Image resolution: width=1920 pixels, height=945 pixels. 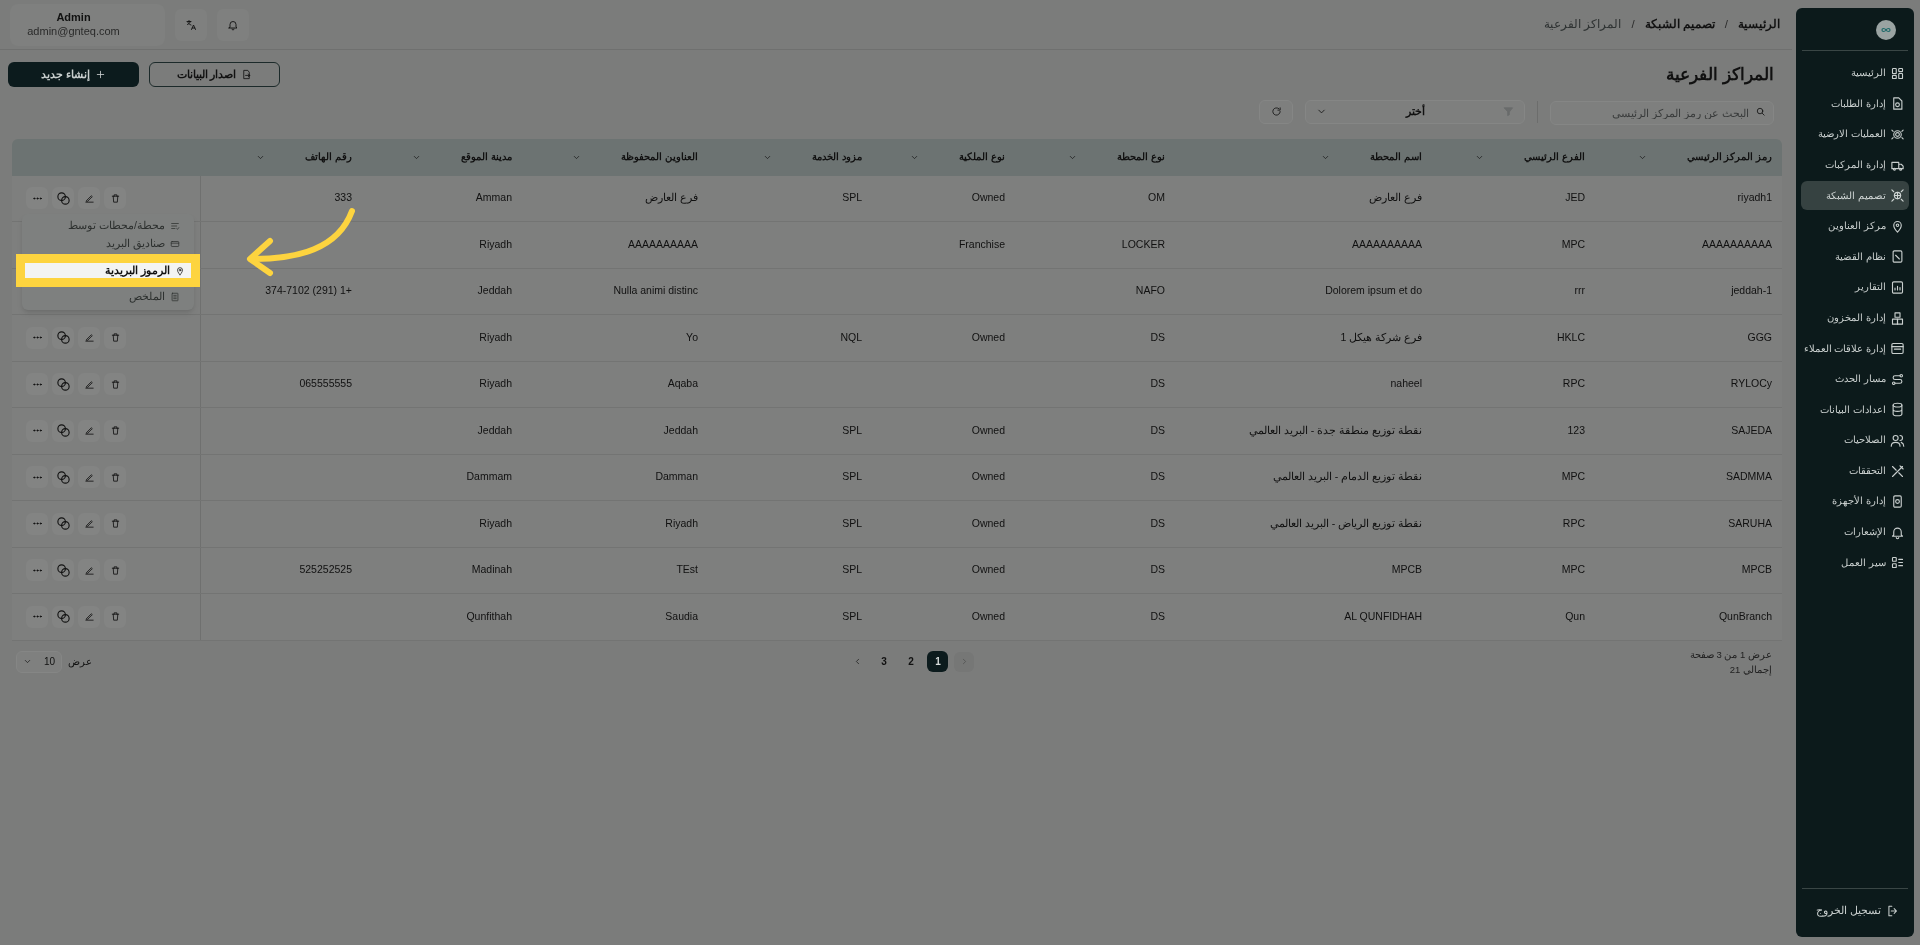 What do you see at coordinates (1662, 112) in the screenshot?
I see `search-field: البحث عن رمز المركز الرئيسي` at bounding box center [1662, 112].